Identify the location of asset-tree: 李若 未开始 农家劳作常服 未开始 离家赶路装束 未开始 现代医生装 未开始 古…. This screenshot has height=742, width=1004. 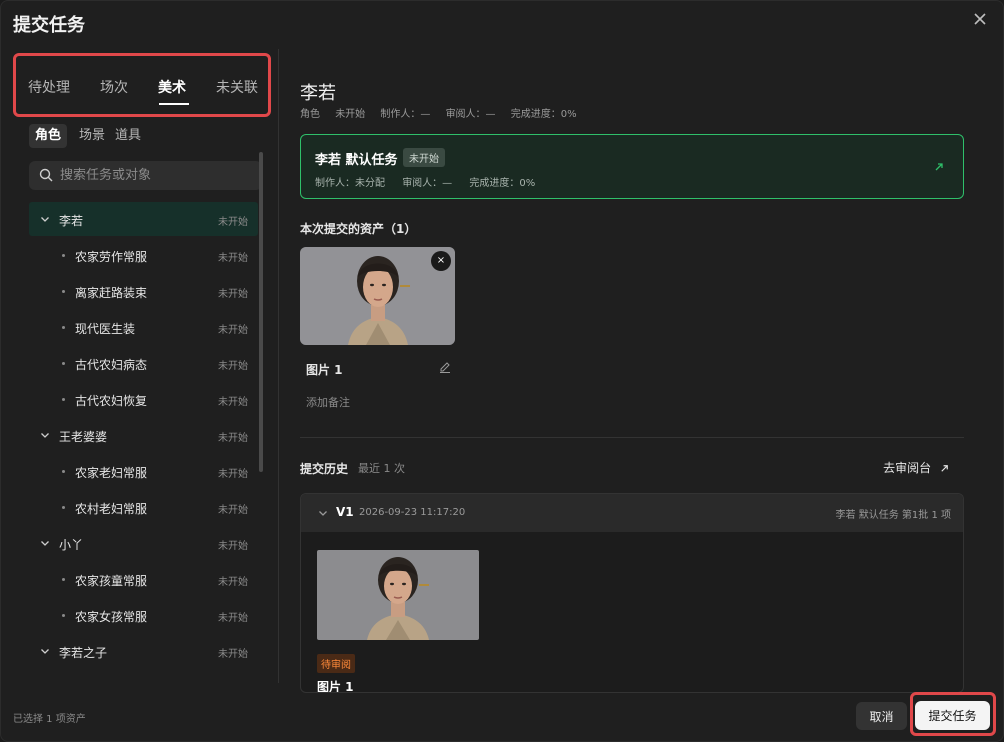
(143, 442).